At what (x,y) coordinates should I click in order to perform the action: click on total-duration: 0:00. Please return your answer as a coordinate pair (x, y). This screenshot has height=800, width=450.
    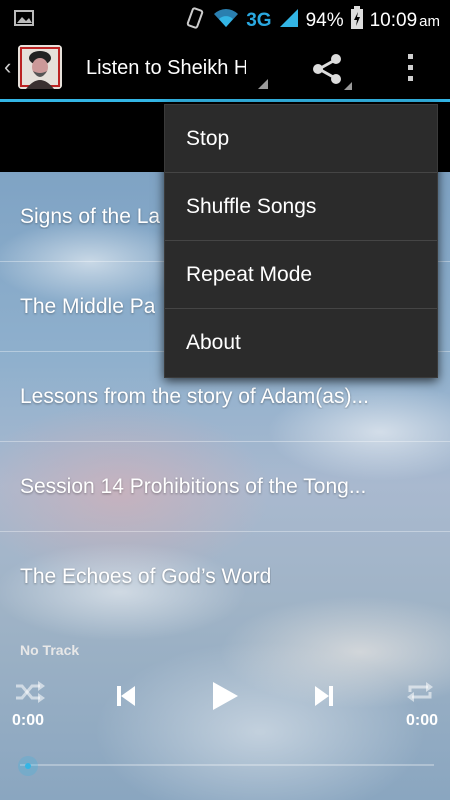
    Looking at the image, I should click on (421, 720).